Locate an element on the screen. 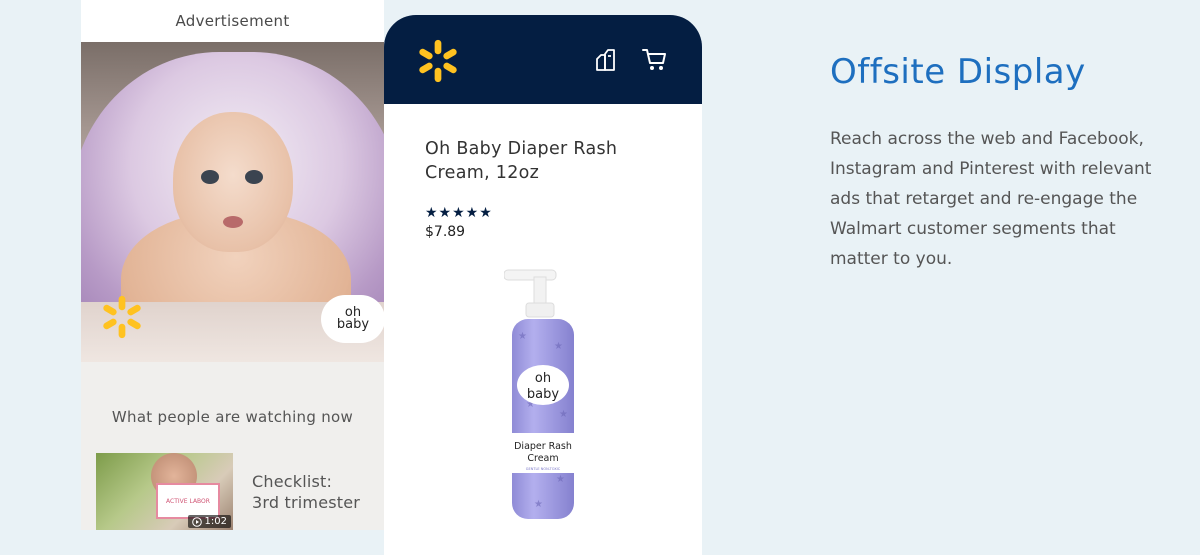 This screenshot has height=555, width=1200. eye-right is located at coordinates (254, 177).